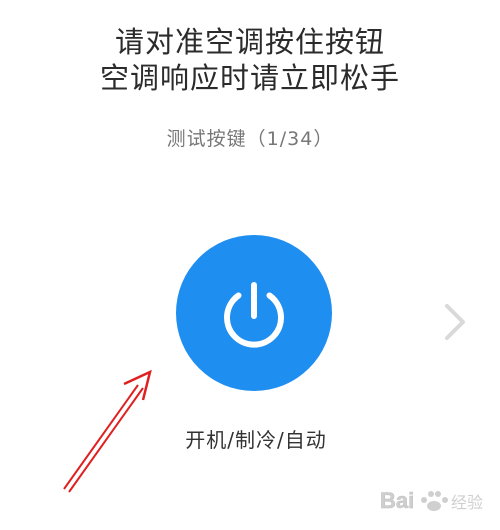 This screenshot has width=500, height=530. I want to click on instruction-line-1: 请对准空调按住按钮, so click(249, 42).